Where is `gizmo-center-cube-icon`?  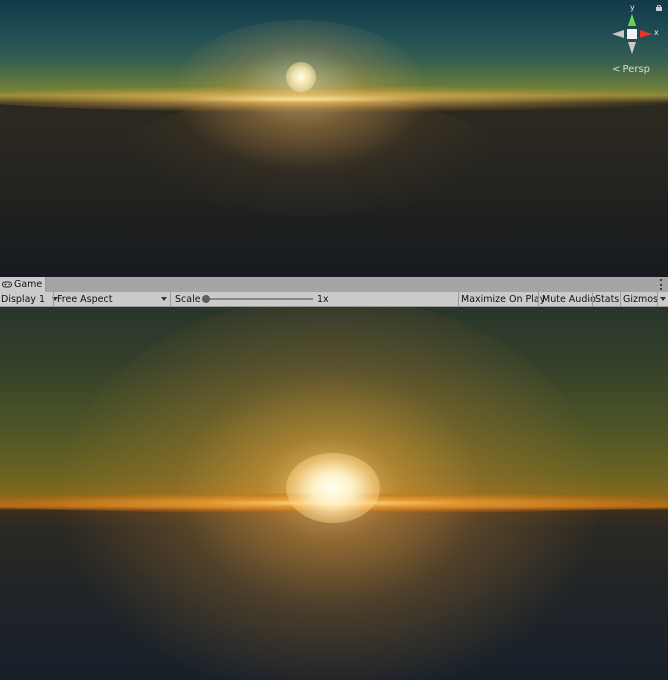 gizmo-center-cube-icon is located at coordinates (632, 34).